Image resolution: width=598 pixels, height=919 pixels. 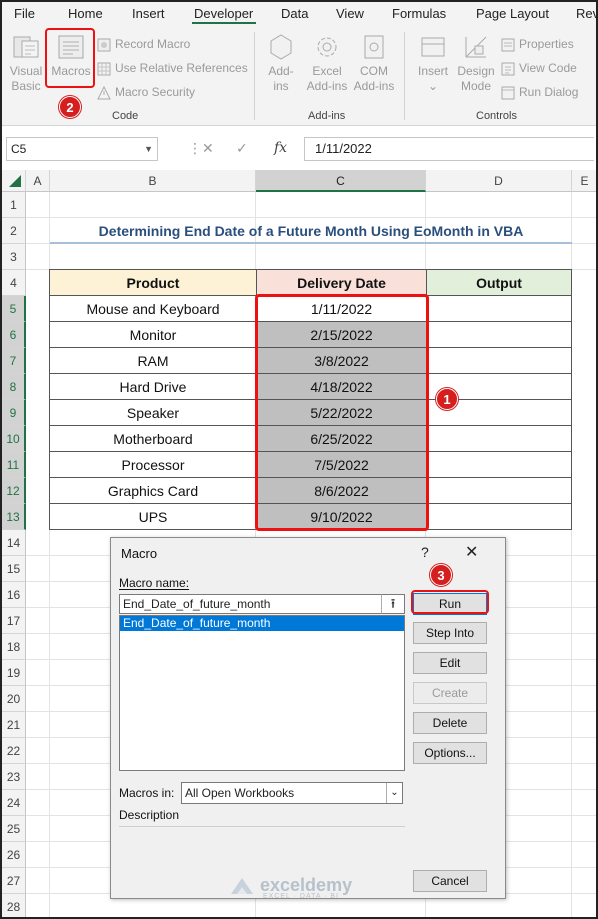 I want to click on macro-list-item: End_Date_of_future_month, so click(x=262, y=623).